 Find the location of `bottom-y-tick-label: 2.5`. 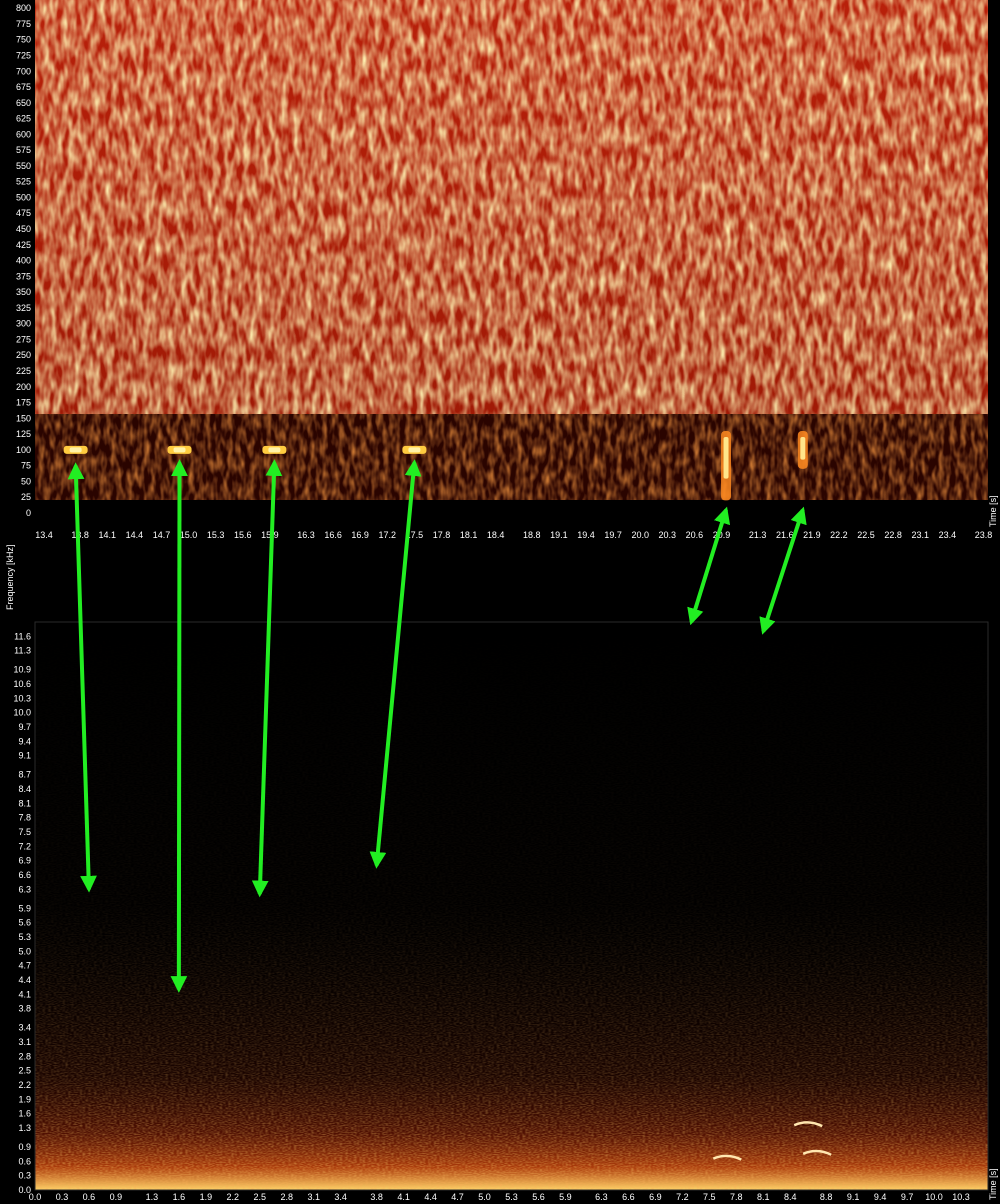

bottom-y-tick-label: 2.5 is located at coordinates (24, 1071).